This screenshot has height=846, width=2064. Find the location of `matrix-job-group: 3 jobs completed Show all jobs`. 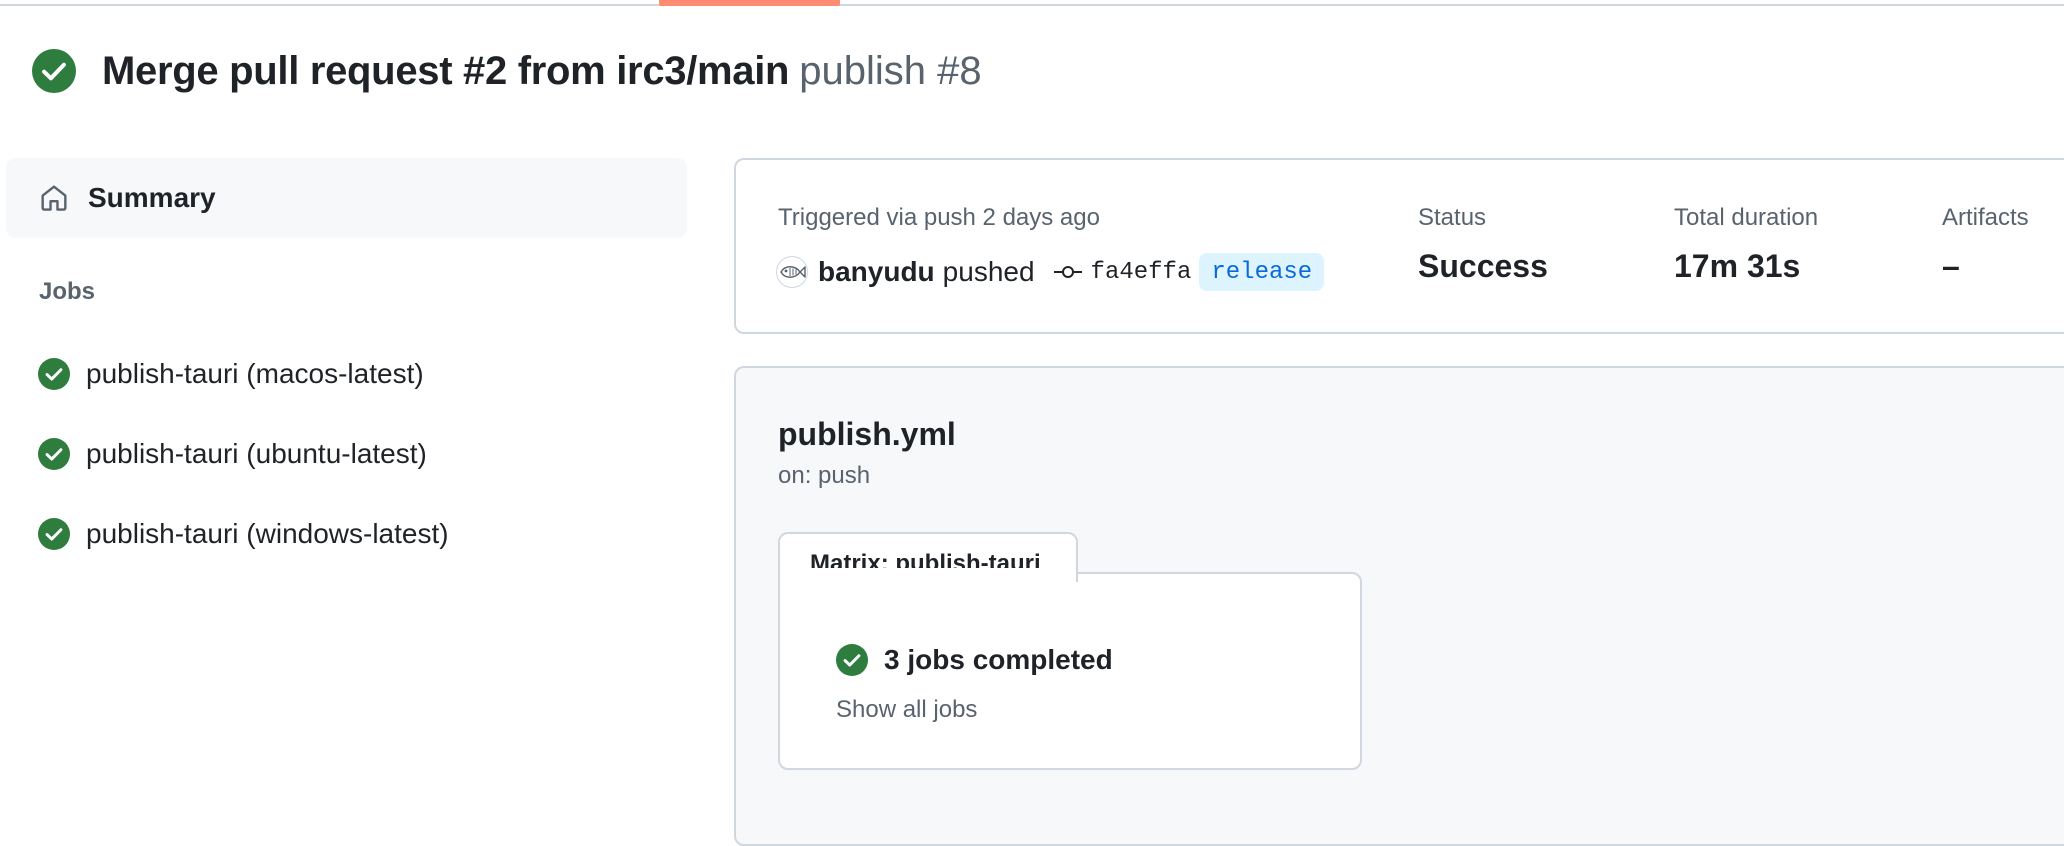

matrix-job-group: 3 jobs completed Show all jobs is located at coordinates (1070, 671).